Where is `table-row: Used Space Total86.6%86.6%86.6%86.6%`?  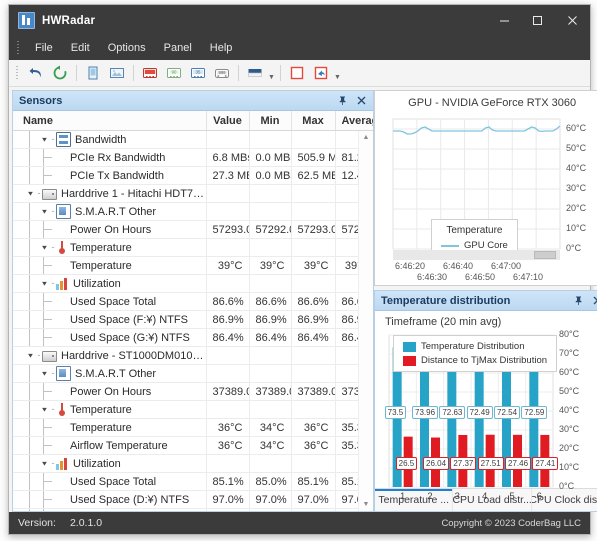
table-row: Used Space Total86.6%86.6%86.6%86.6% is located at coordinates (193, 301).